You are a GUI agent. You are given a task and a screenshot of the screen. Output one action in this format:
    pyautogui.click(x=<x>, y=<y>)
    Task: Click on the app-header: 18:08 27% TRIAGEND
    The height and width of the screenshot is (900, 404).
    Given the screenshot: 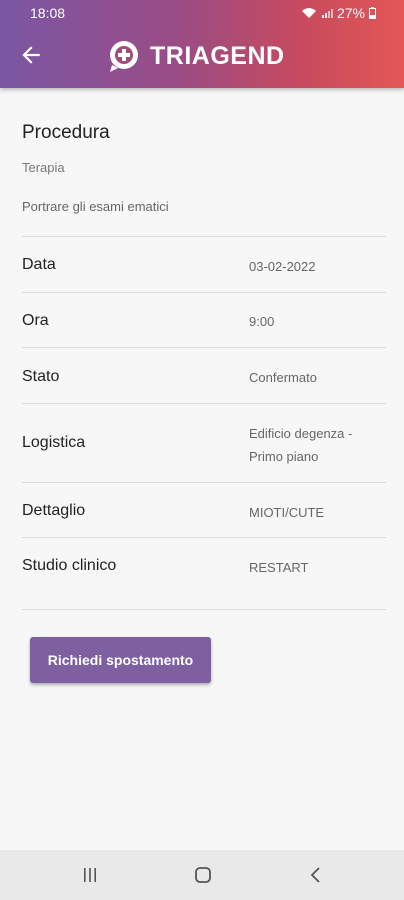 What is the action you would take?
    pyautogui.click(x=202, y=44)
    